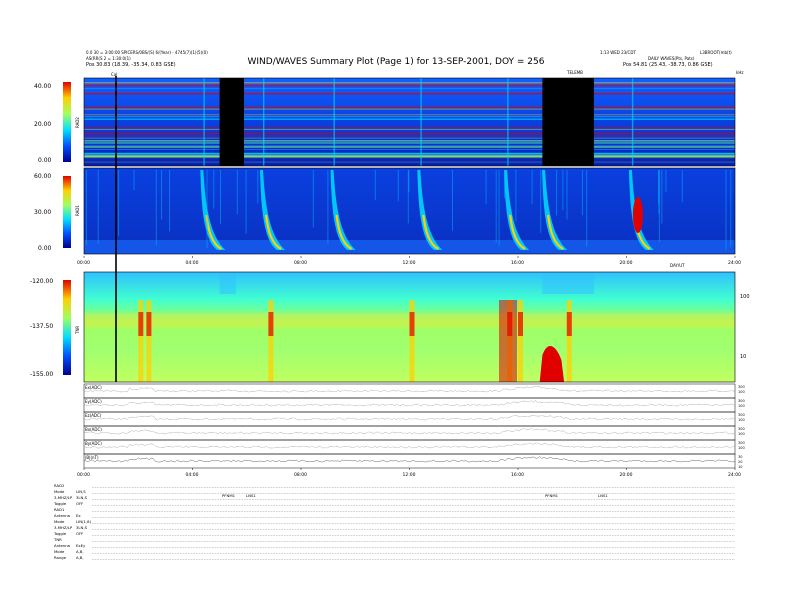  What do you see at coordinates (42, 86) in the screenshot?
I see `rad2-cbar-tick-top: 40.00` at bounding box center [42, 86].